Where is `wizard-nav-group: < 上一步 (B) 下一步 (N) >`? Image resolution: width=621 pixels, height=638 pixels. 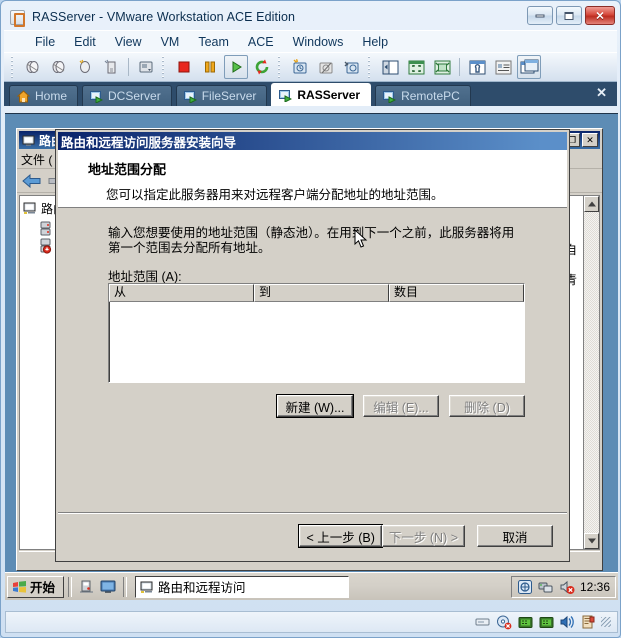
wizard-nav-group: < 上一步 (B) 下一步 (N) > is located at coordinates (382, 536).